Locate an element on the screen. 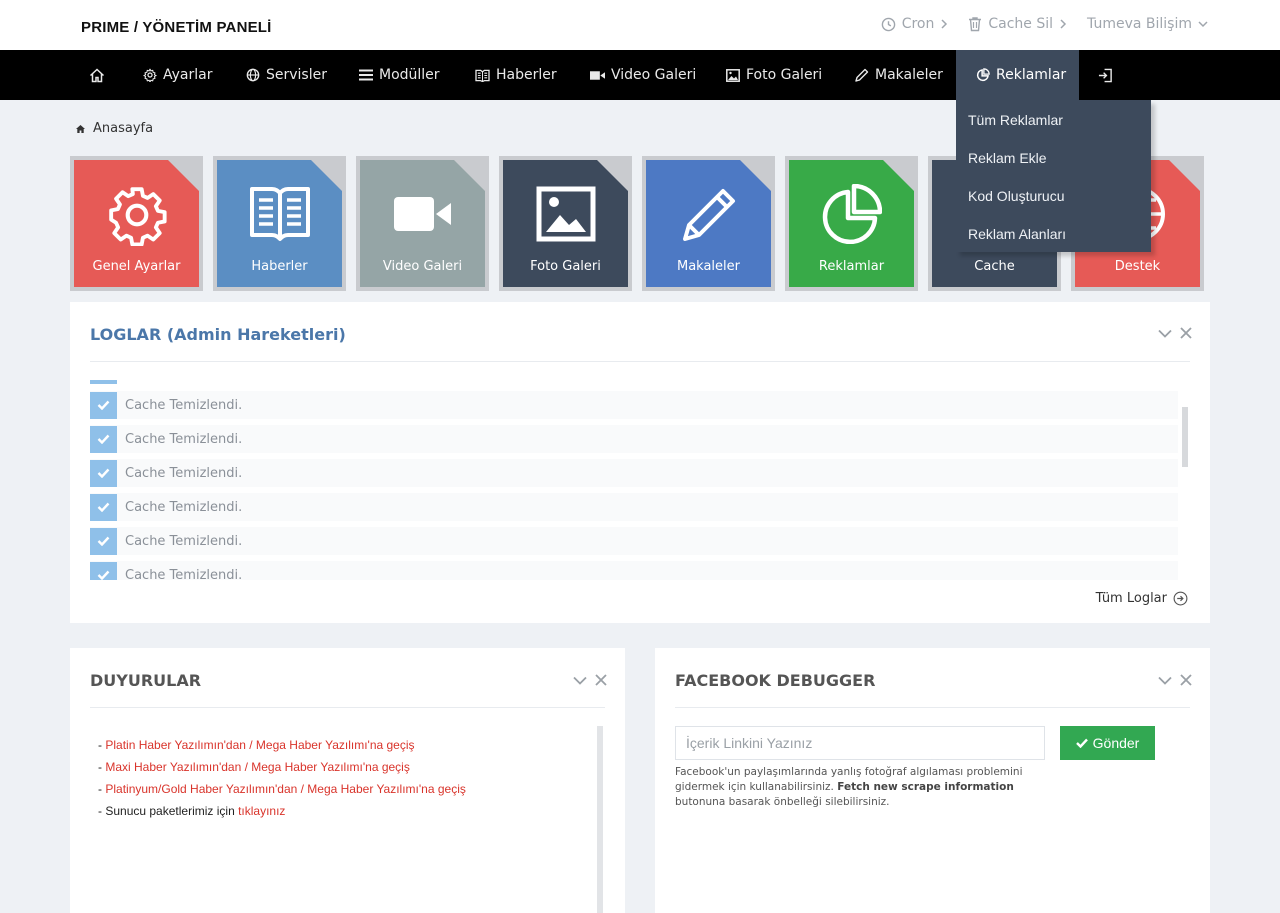  breadcrumb: Anasayfa is located at coordinates (114, 128).